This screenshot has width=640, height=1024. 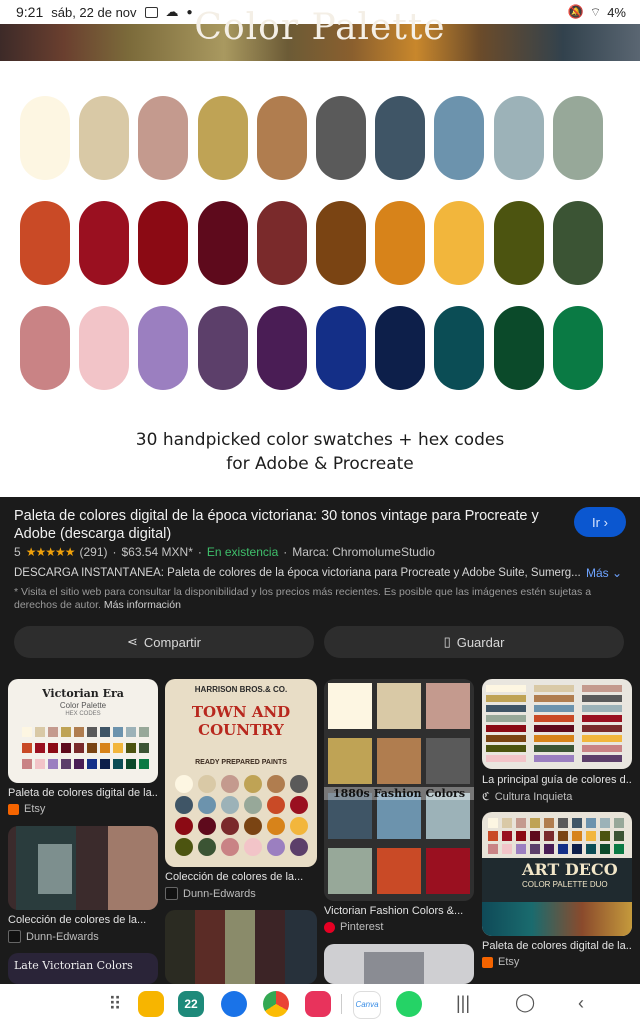 What do you see at coordinates (474, 642) in the screenshot?
I see `save-button: ▯ Guardar` at bounding box center [474, 642].